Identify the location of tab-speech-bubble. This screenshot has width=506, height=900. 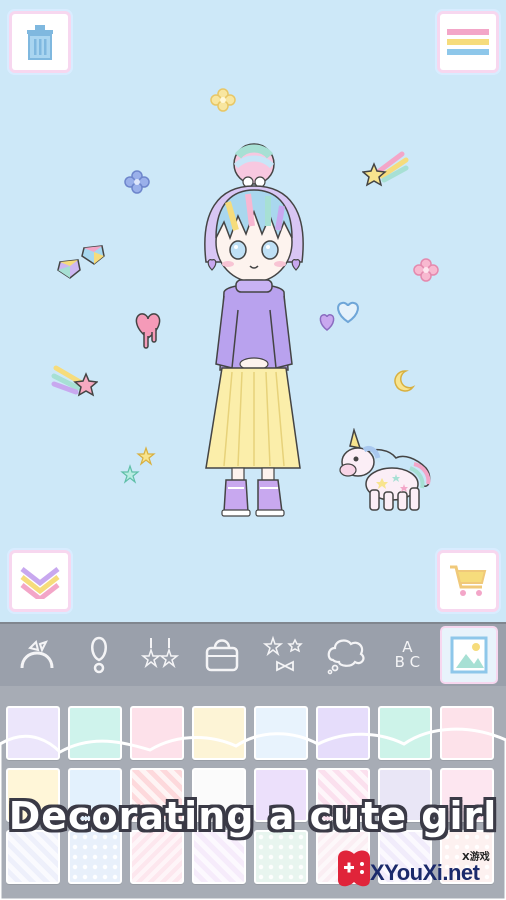
(346, 655).